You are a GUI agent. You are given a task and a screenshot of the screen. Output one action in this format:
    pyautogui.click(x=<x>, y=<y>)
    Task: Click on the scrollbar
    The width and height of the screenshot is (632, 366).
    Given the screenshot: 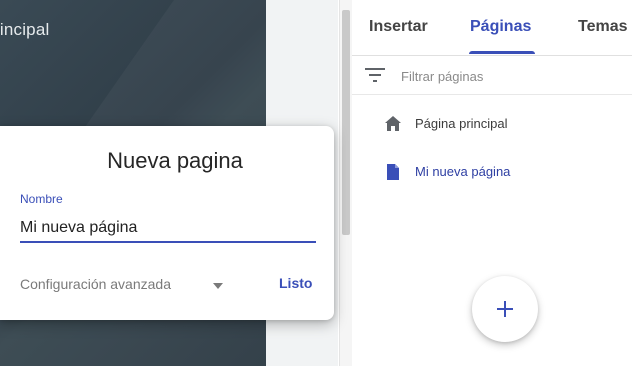 What is the action you would take?
    pyautogui.click(x=345, y=183)
    